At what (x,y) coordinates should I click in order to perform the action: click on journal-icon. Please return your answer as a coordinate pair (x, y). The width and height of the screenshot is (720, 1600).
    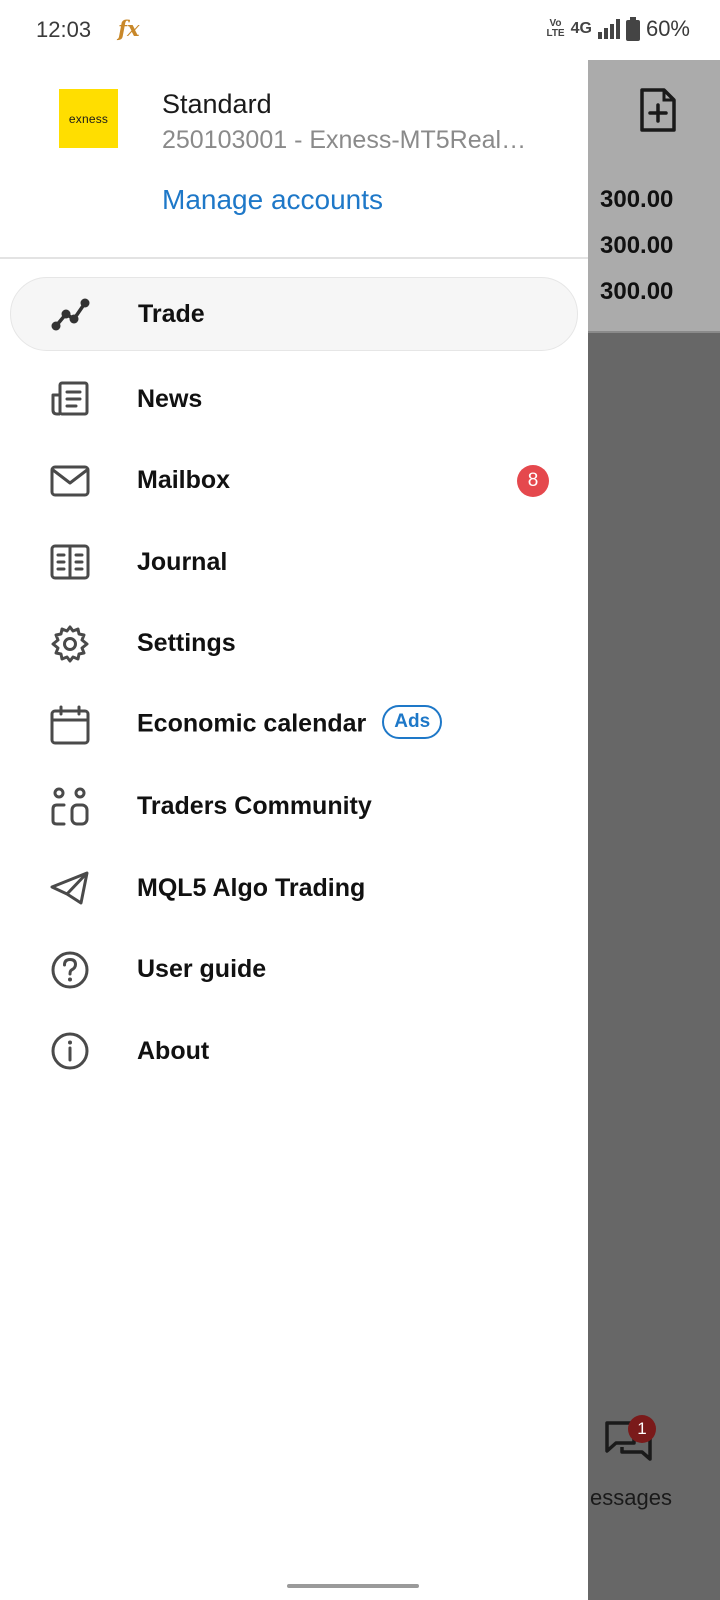
    Looking at the image, I should click on (70, 562).